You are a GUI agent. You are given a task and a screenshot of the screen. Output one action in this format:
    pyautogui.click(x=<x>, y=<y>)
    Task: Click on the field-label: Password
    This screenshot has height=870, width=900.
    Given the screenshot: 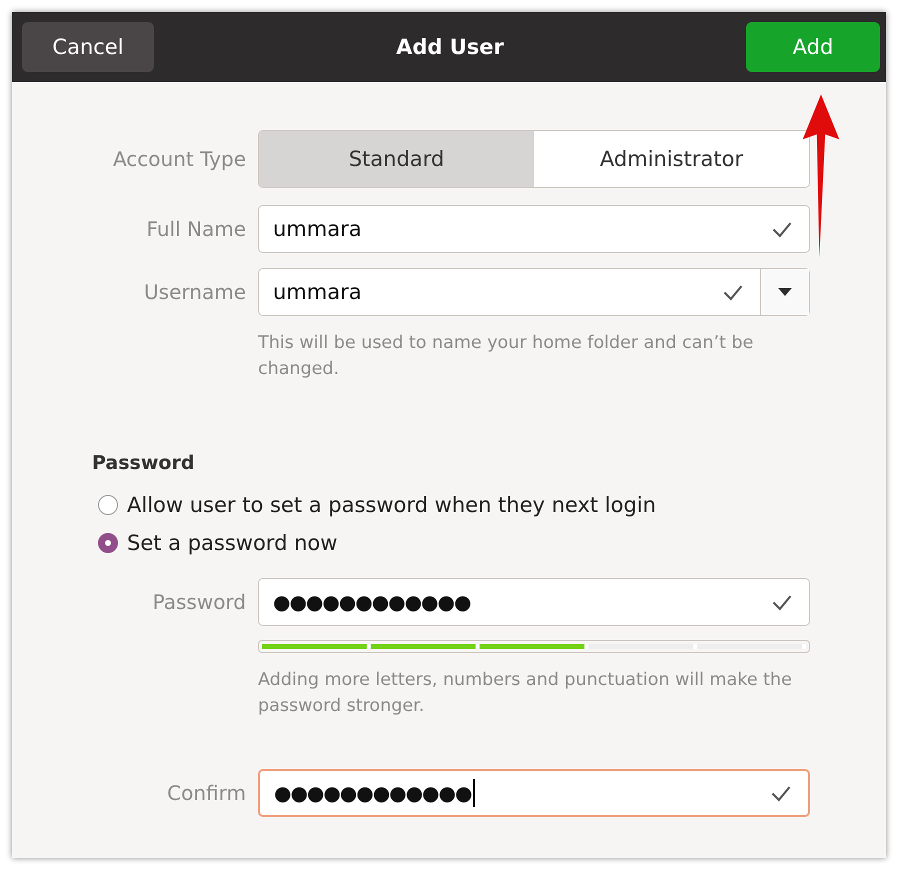 What is the action you would take?
    pyautogui.click(x=199, y=602)
    